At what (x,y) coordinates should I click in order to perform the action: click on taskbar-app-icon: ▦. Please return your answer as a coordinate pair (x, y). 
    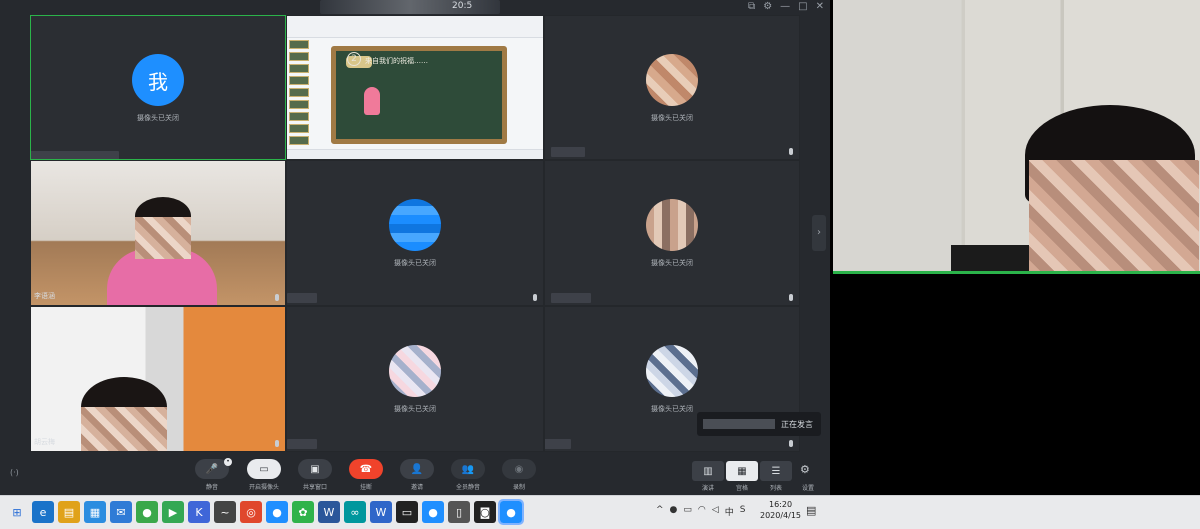
    Looking at the image, I should click on (95, 512).